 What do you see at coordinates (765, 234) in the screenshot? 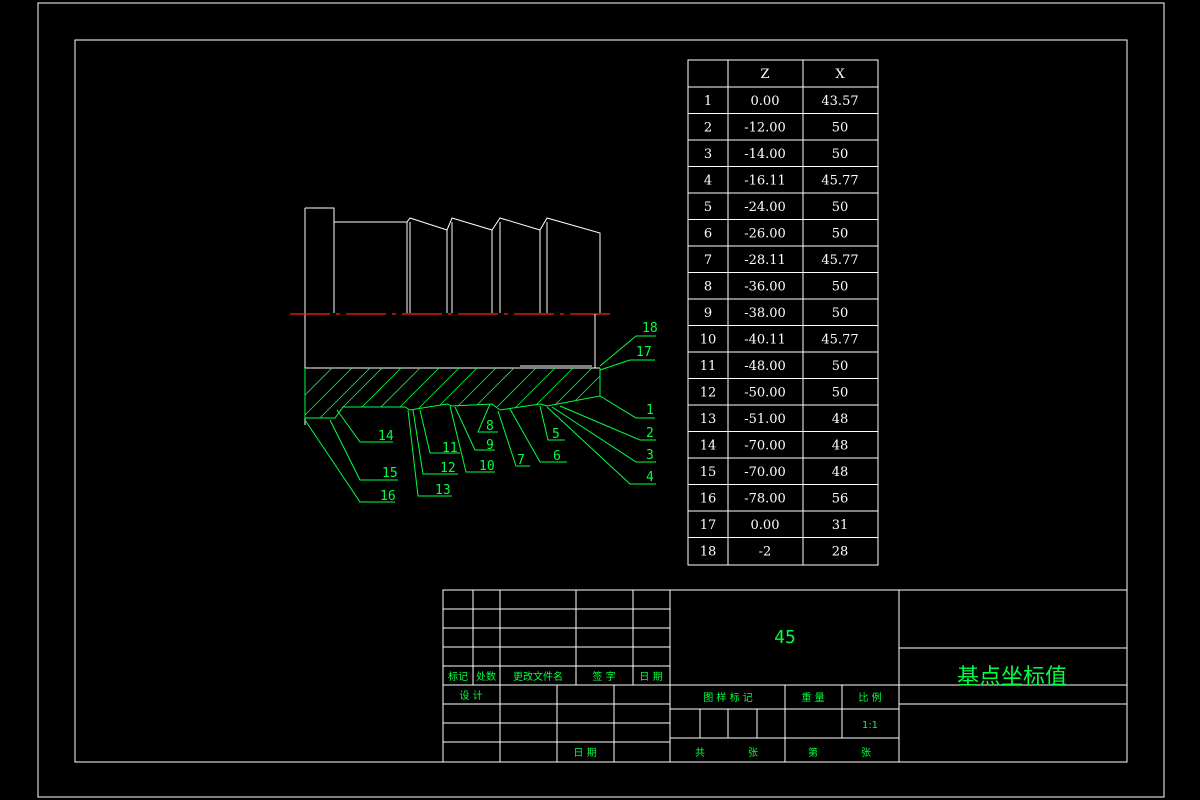
I see `table-cell-z: -26.00` at bounding box center [765, 234].